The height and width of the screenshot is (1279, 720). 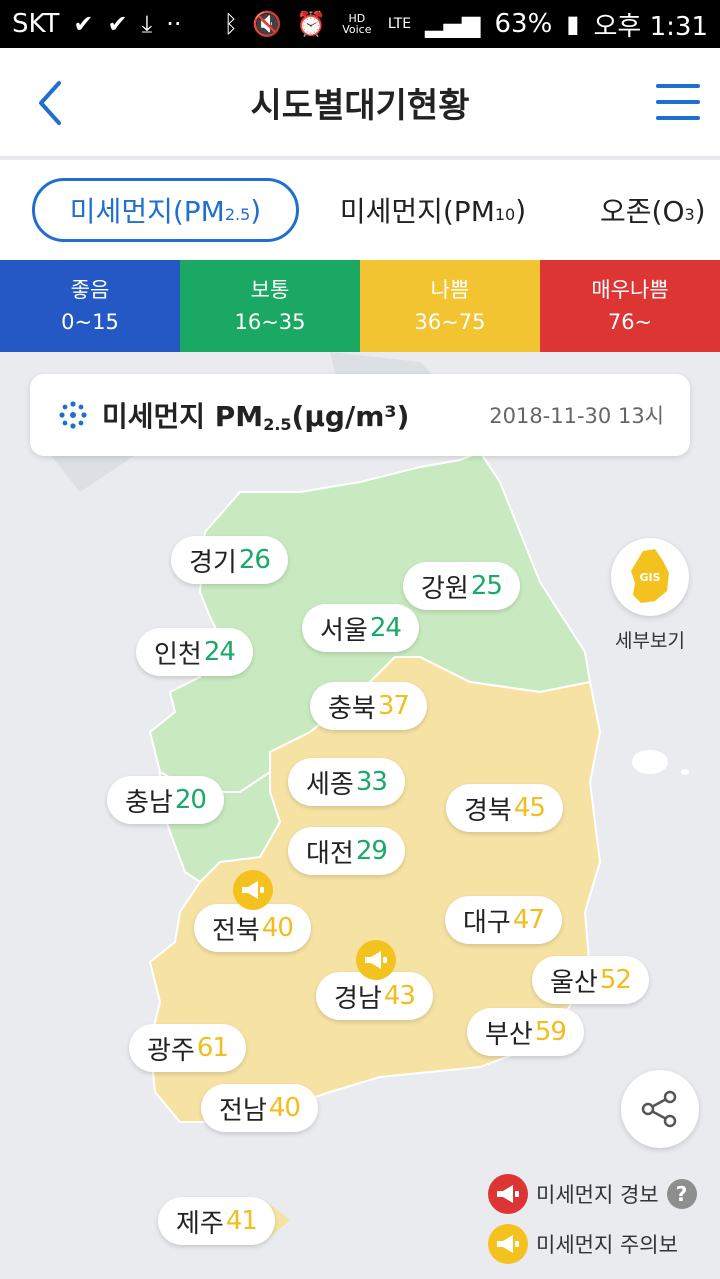 I want to click on menu-icon-bar, so click(x=678, y=102).